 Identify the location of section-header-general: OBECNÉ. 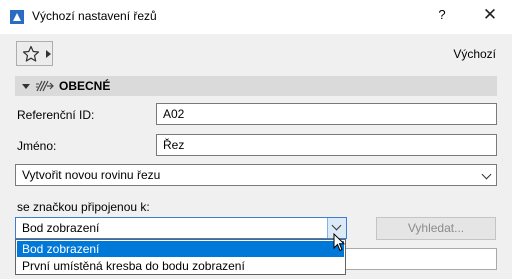
(256, 86).